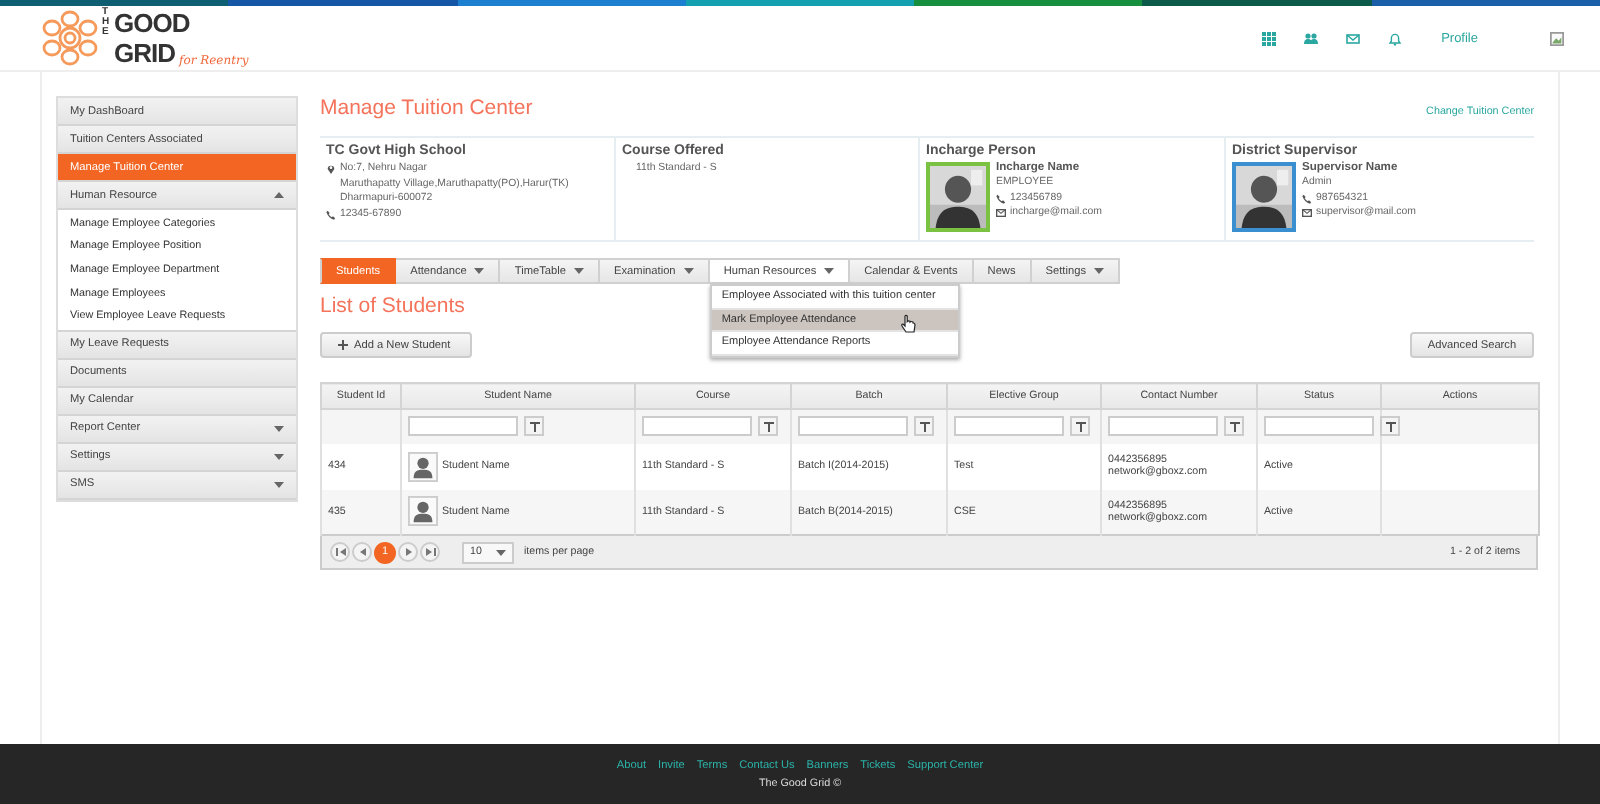 This screenshot has height=804, width=1600. Describe the element at coordinates (153, 23) in the screenshot. I see `logo-text: GOOD` at that location.